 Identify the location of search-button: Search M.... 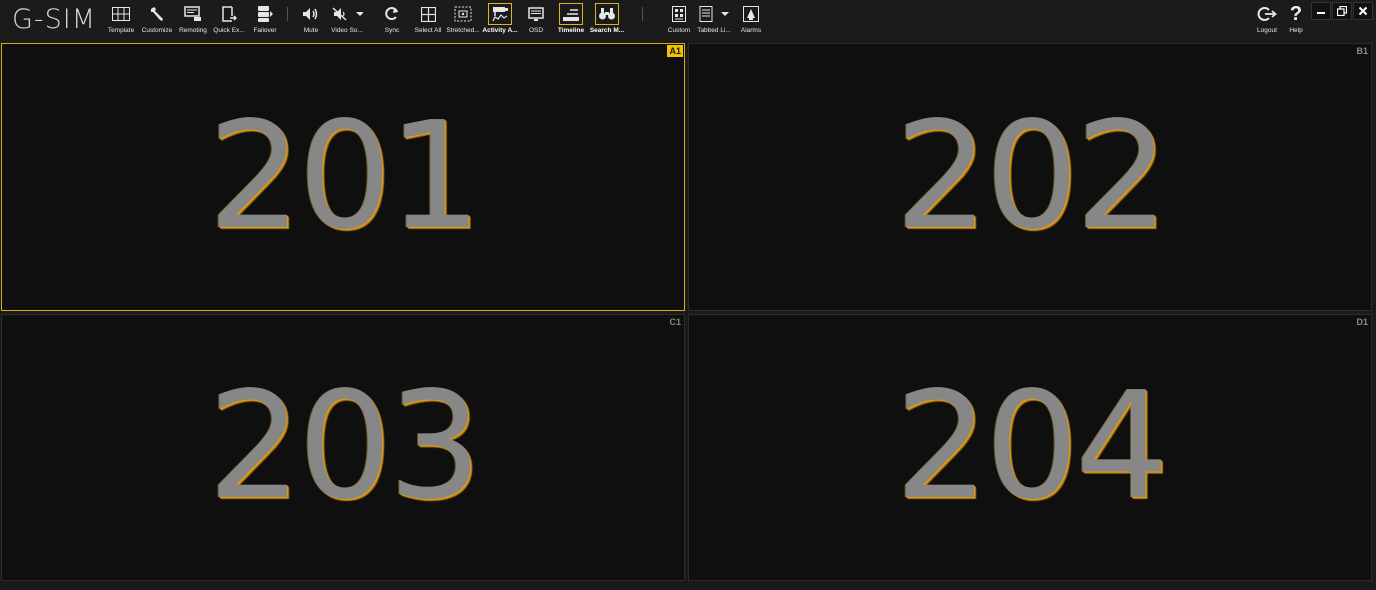
(607, 20).